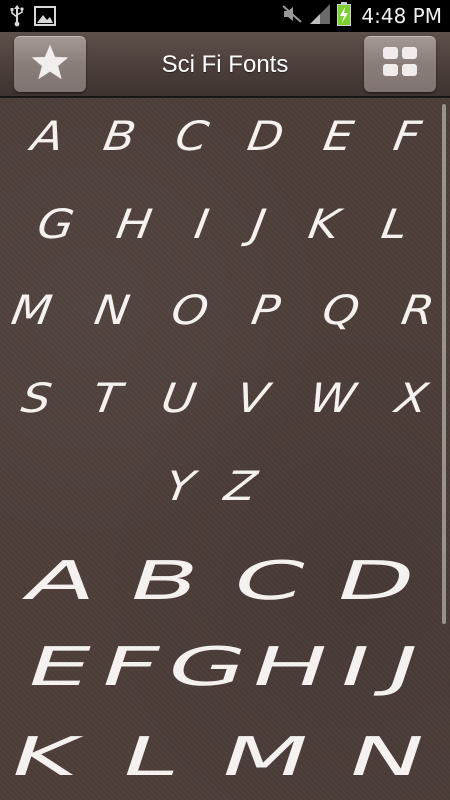  I want to click on glyph: W, so click(332, 398).